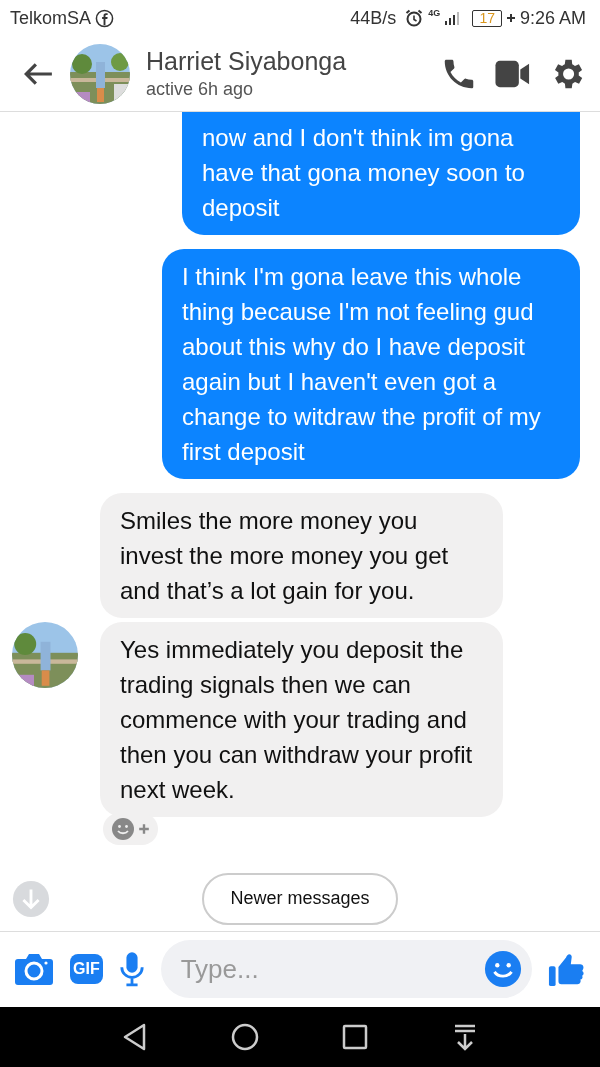 This screenshot has width=600, height=1067. I want to click on contact-name: Harriet Siyabonga, so click(247, 61).